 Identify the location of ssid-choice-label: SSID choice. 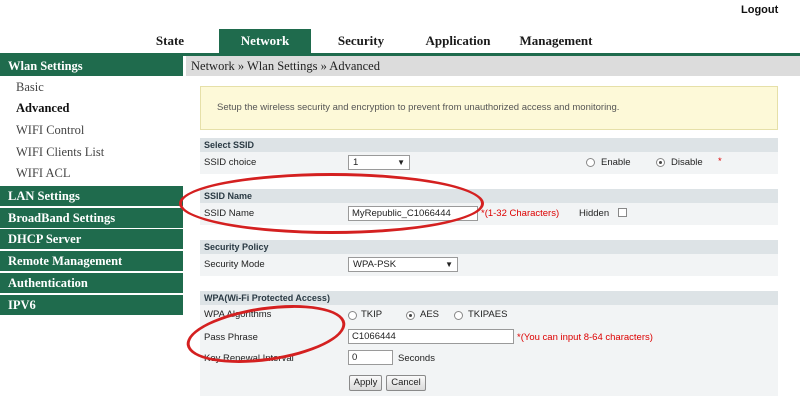
(230, 162).